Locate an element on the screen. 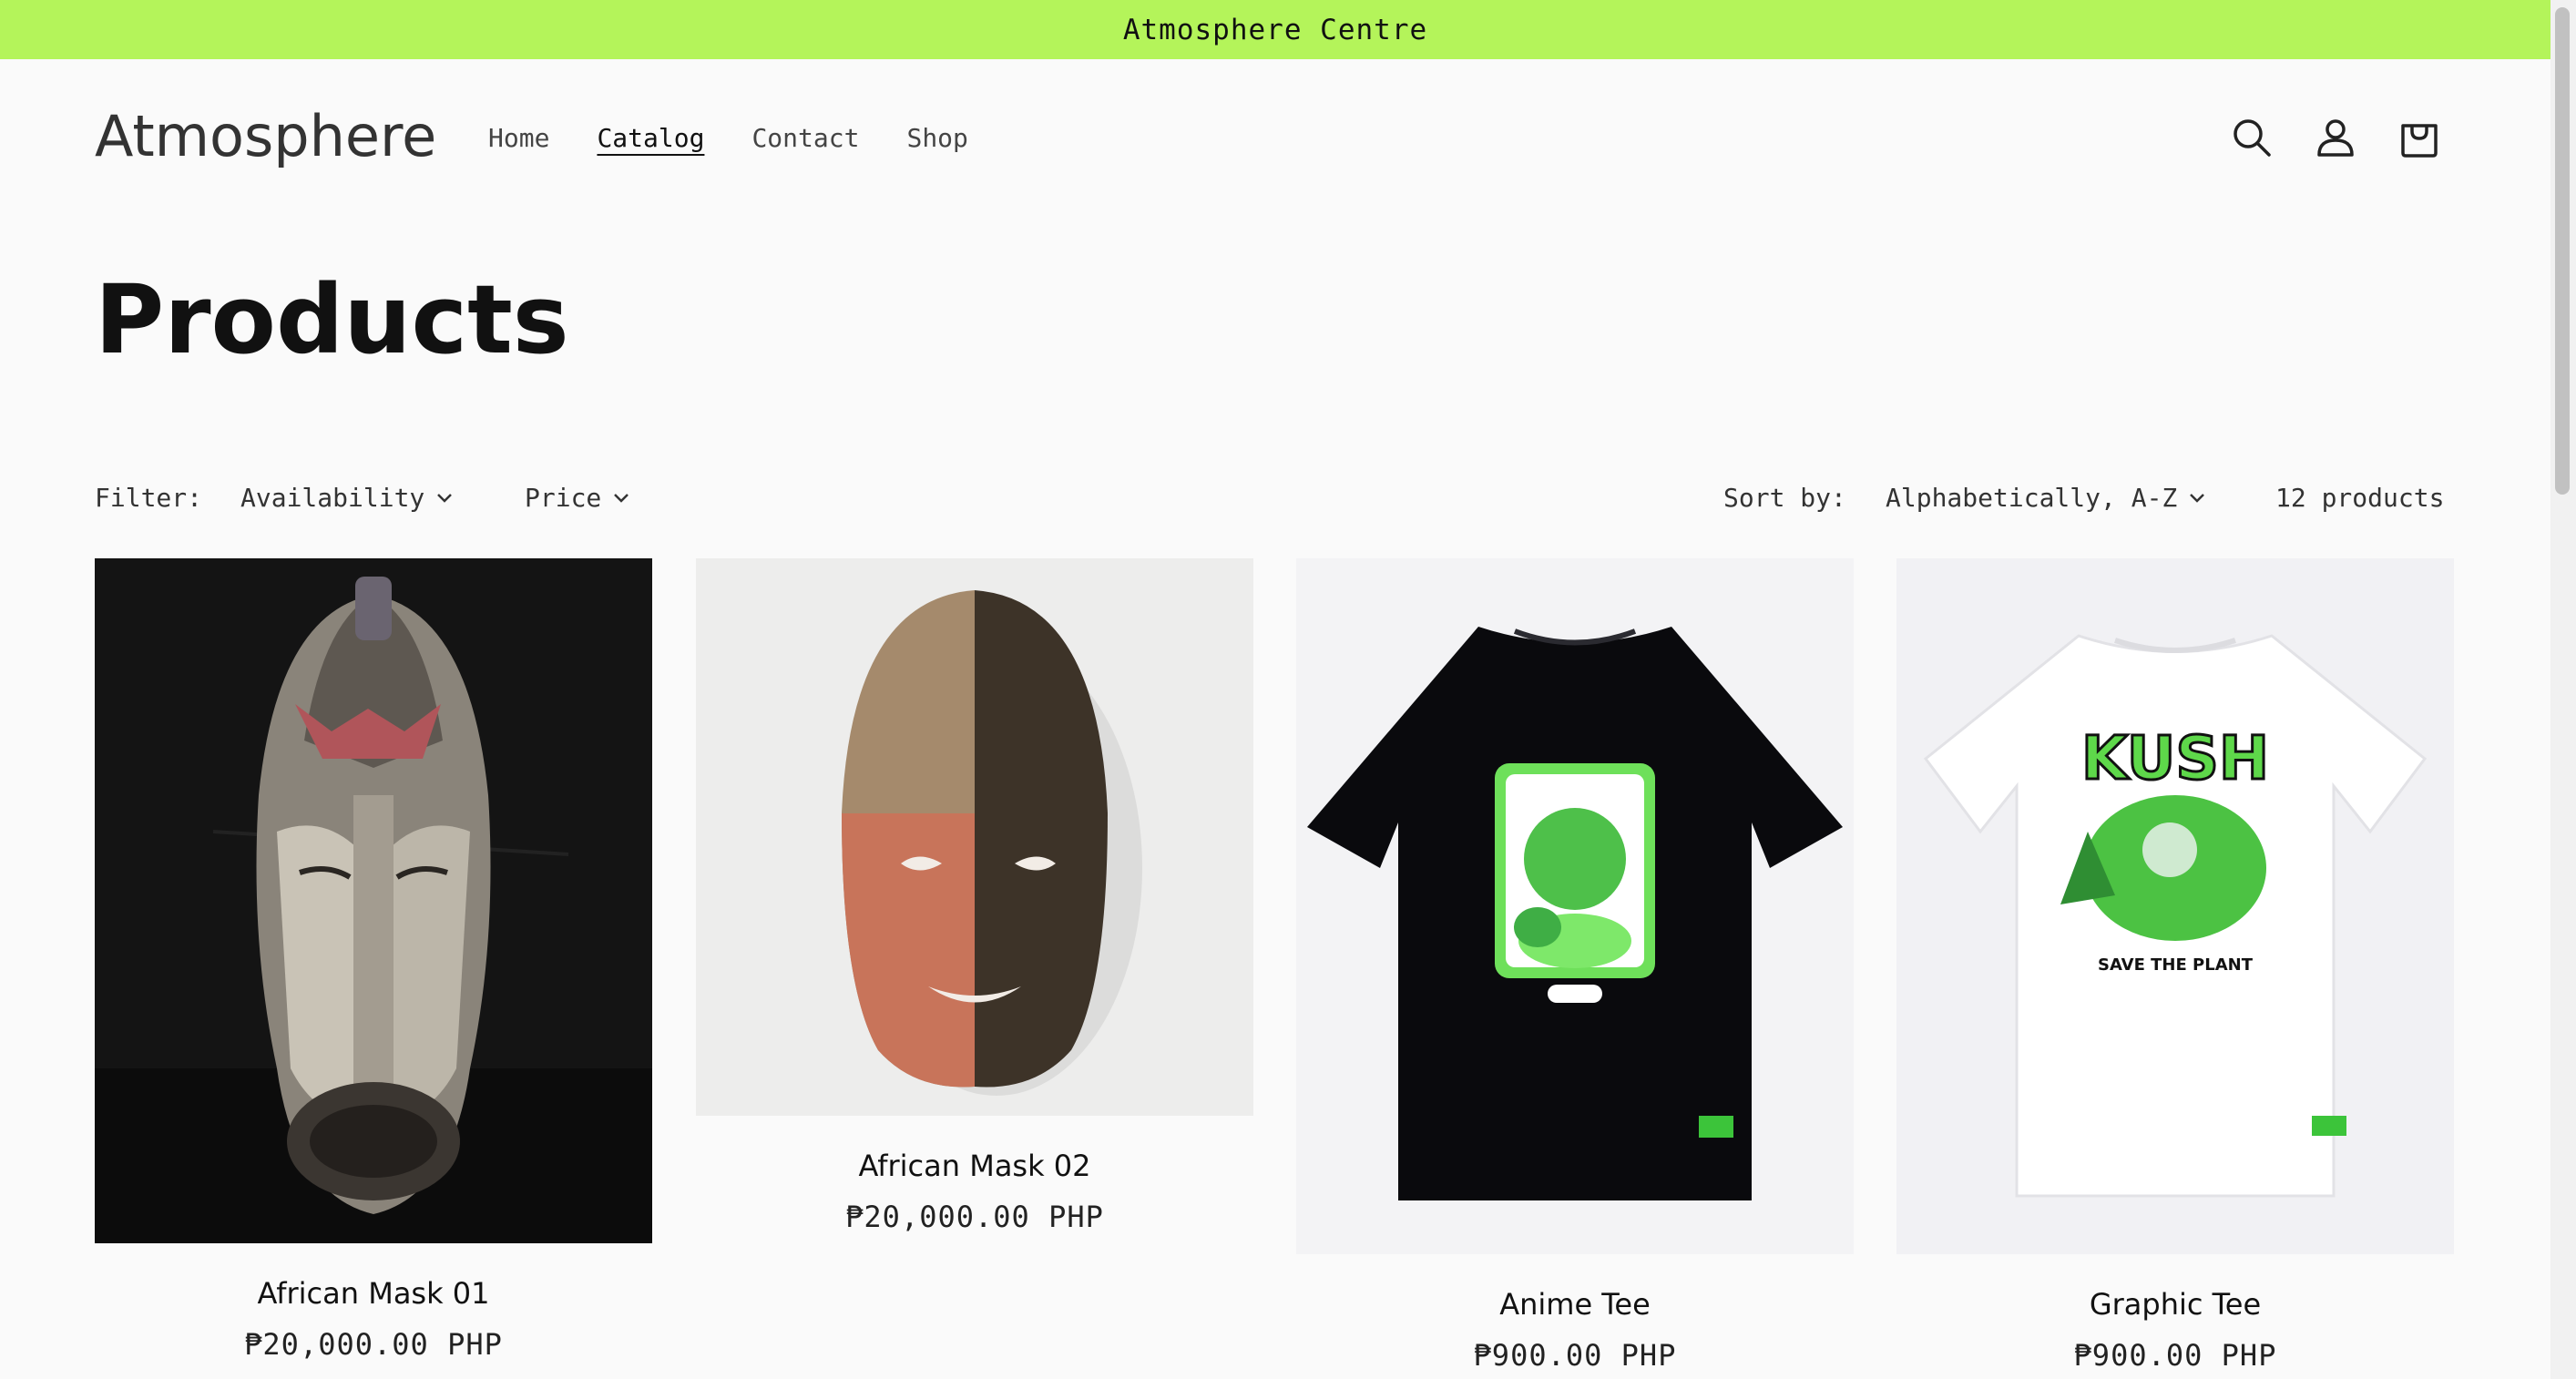 This screenshot has width=2576, height=1379. sort-select: Alphabetically, A-Z is located at coordinates (2046, 498).